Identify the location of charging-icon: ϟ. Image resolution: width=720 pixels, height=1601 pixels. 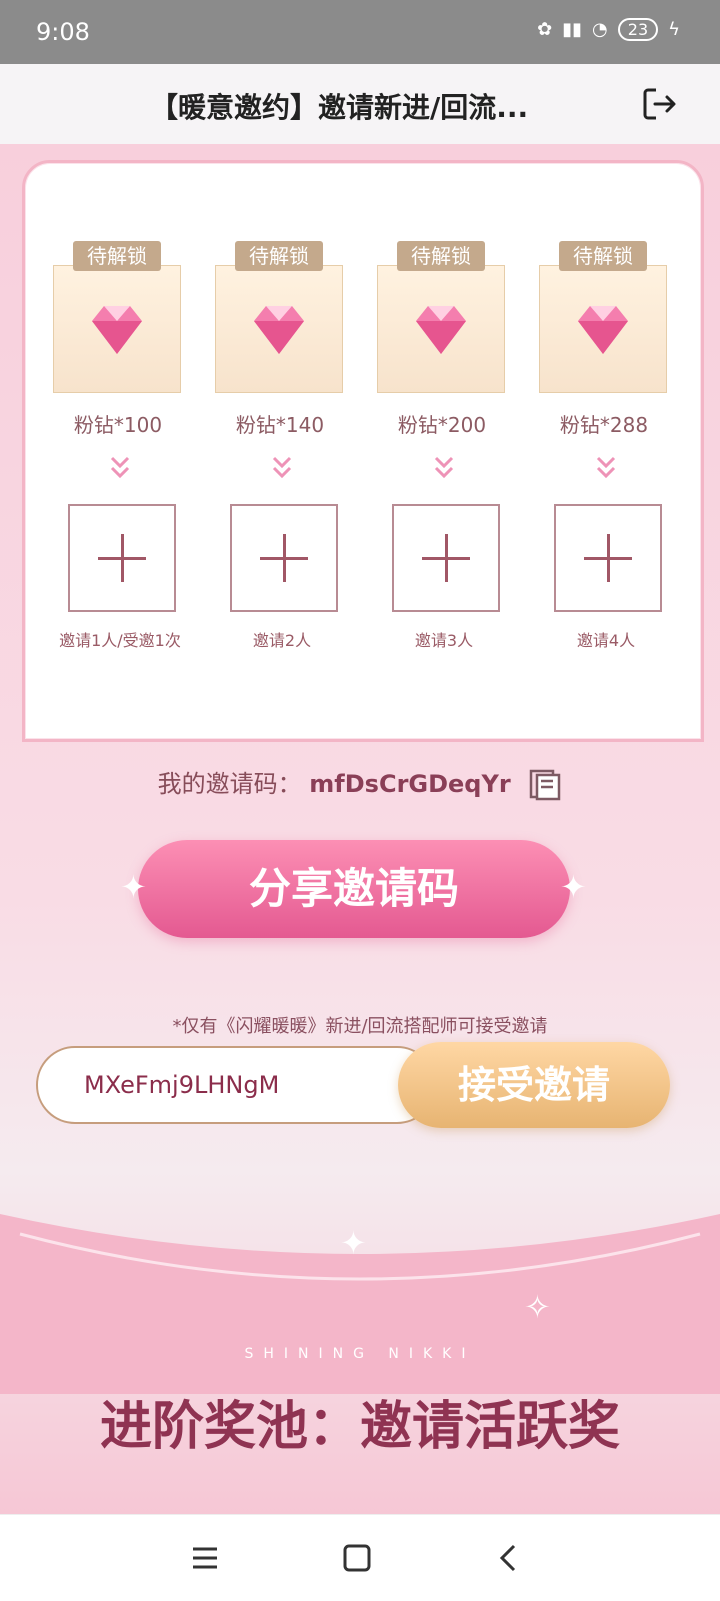
(674, 29).